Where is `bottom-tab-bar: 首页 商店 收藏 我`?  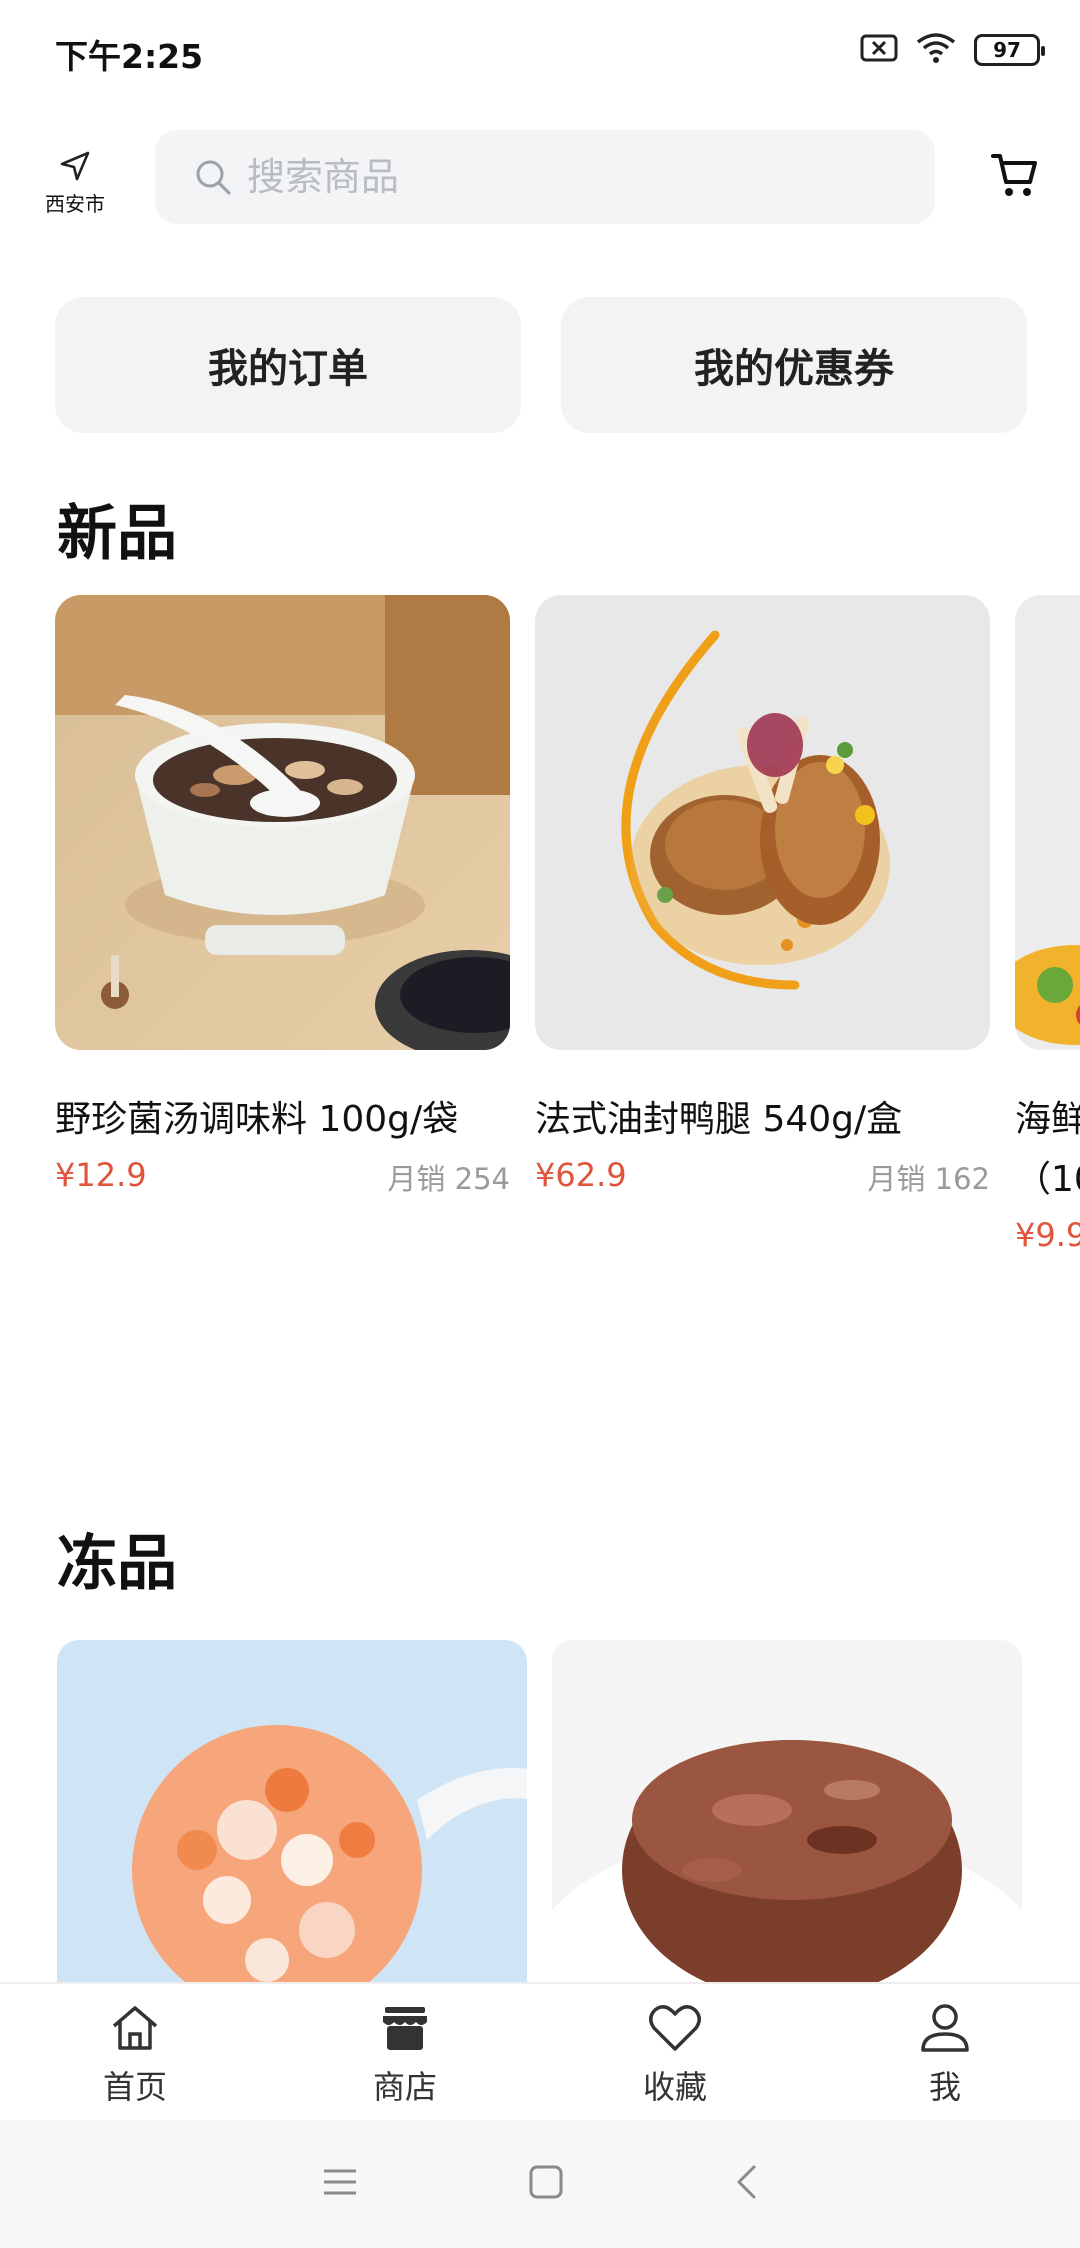 bottom-tab-bar: 首页 商店 收藏 我 is located at coordinates (540, 2050).